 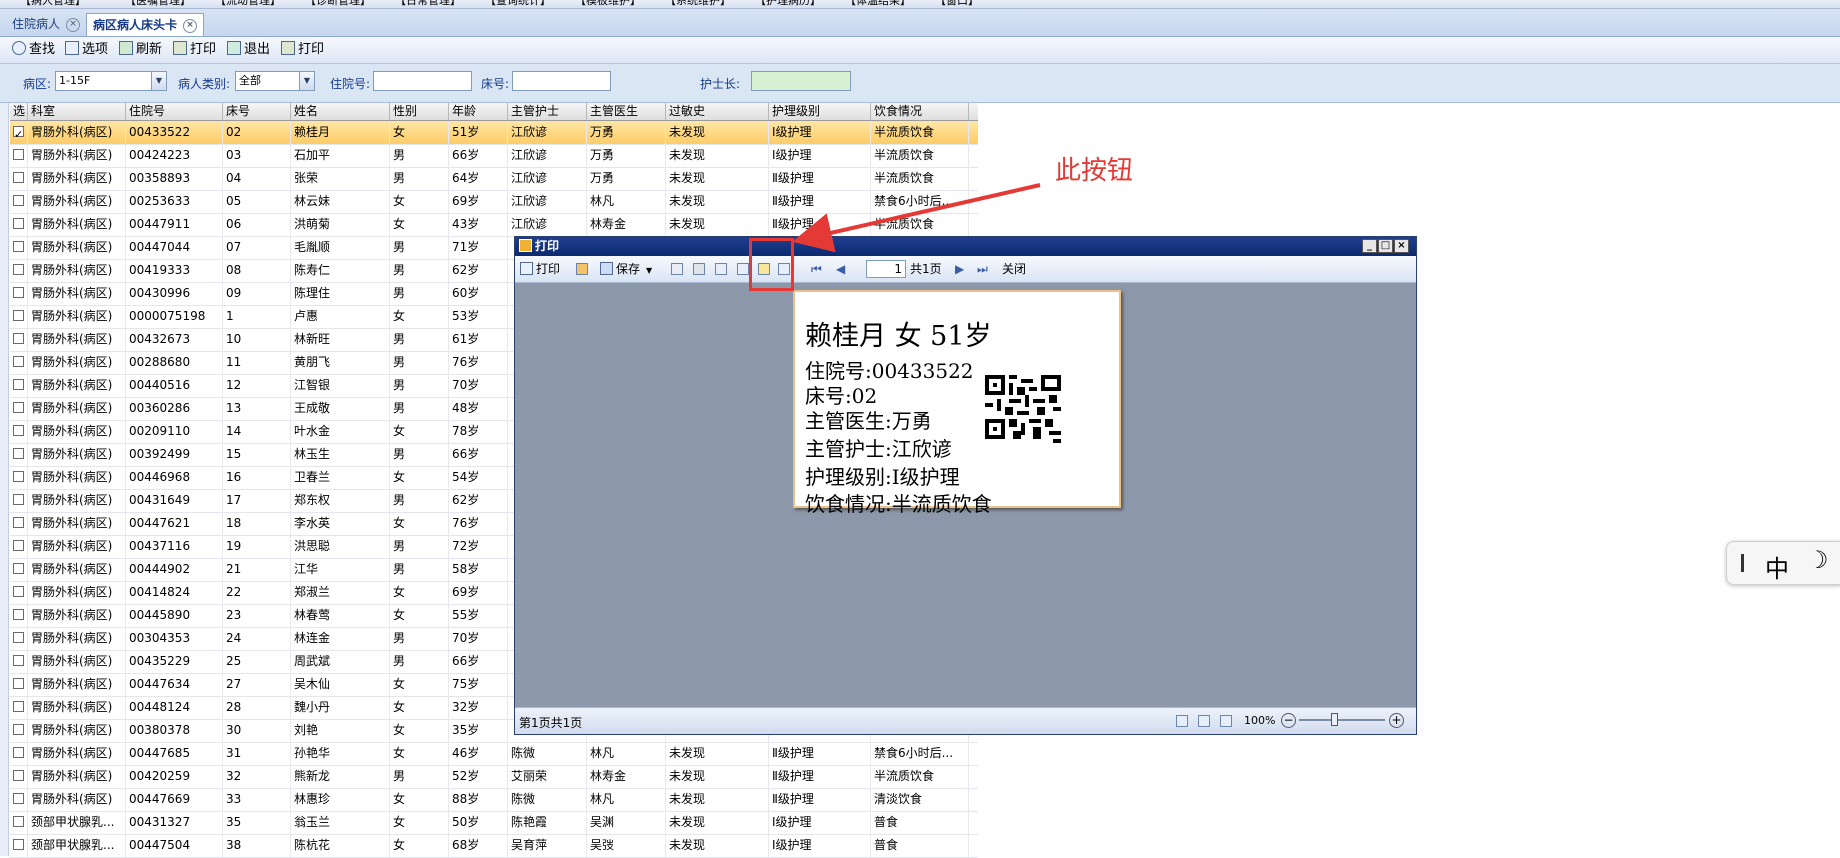 What do you see at coordinates (878, 4) in the screenshot?
I see `menu-item: 【体温结果】` at bounding box center [878, 4].